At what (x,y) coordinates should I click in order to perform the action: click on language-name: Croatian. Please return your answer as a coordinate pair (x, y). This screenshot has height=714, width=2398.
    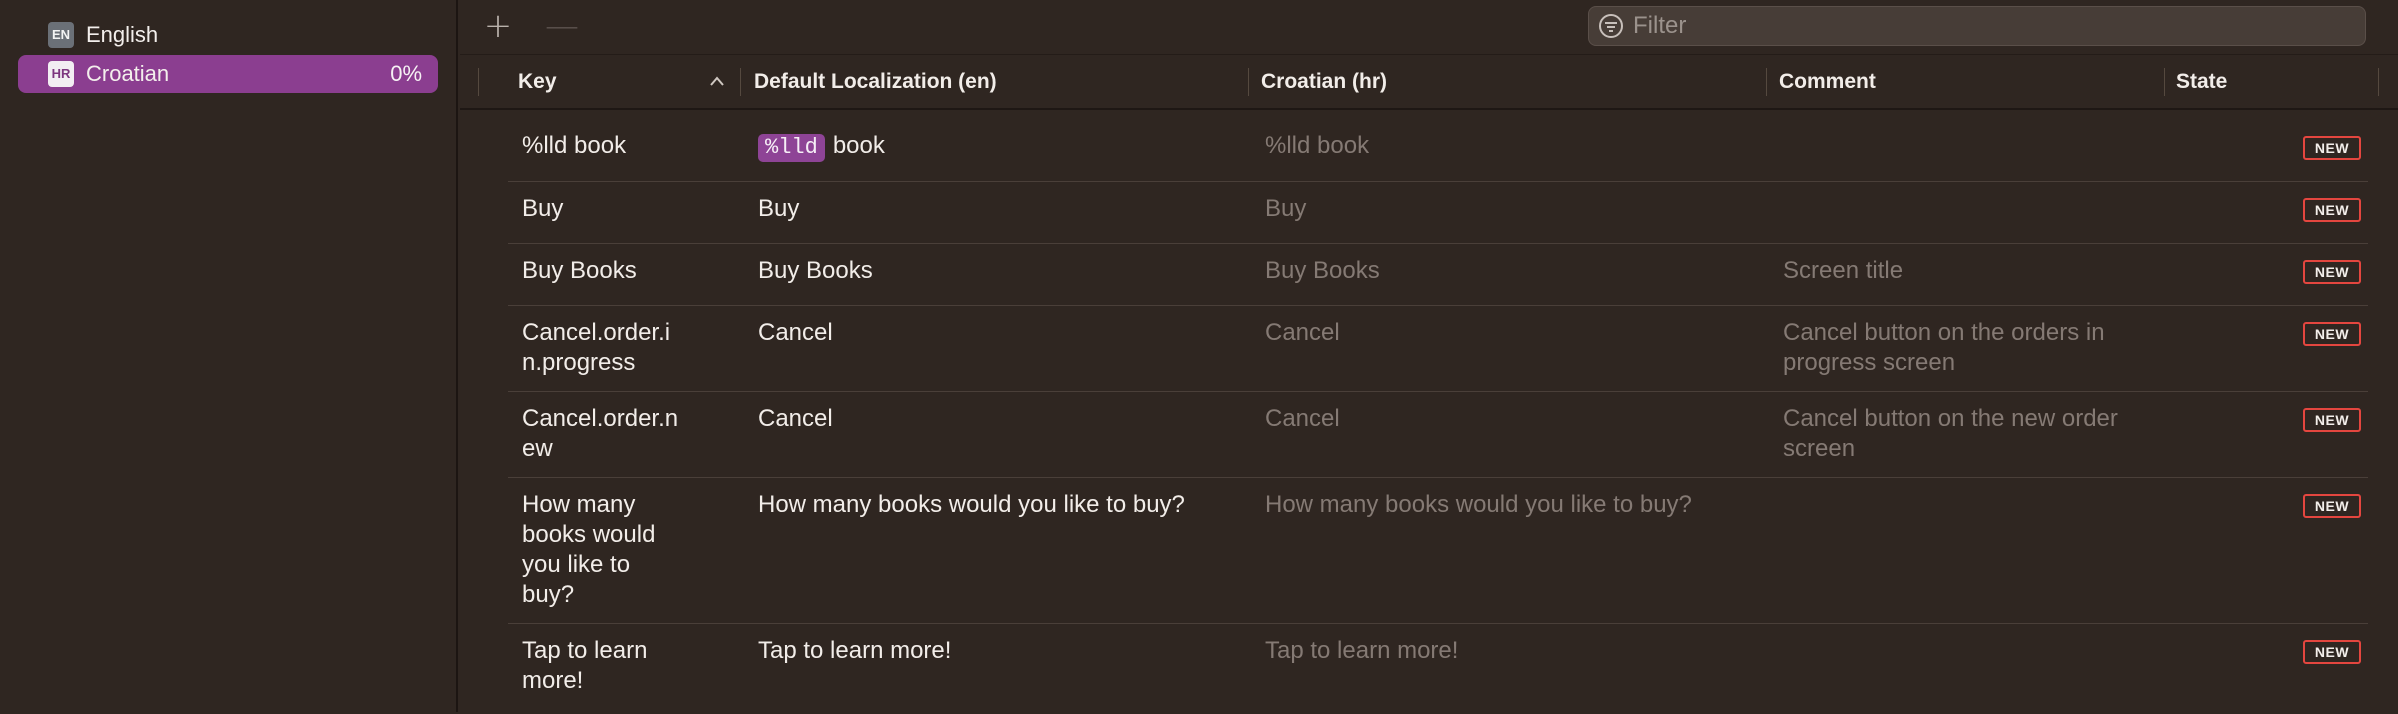
    Looking at the image, I should click on (128, 73).